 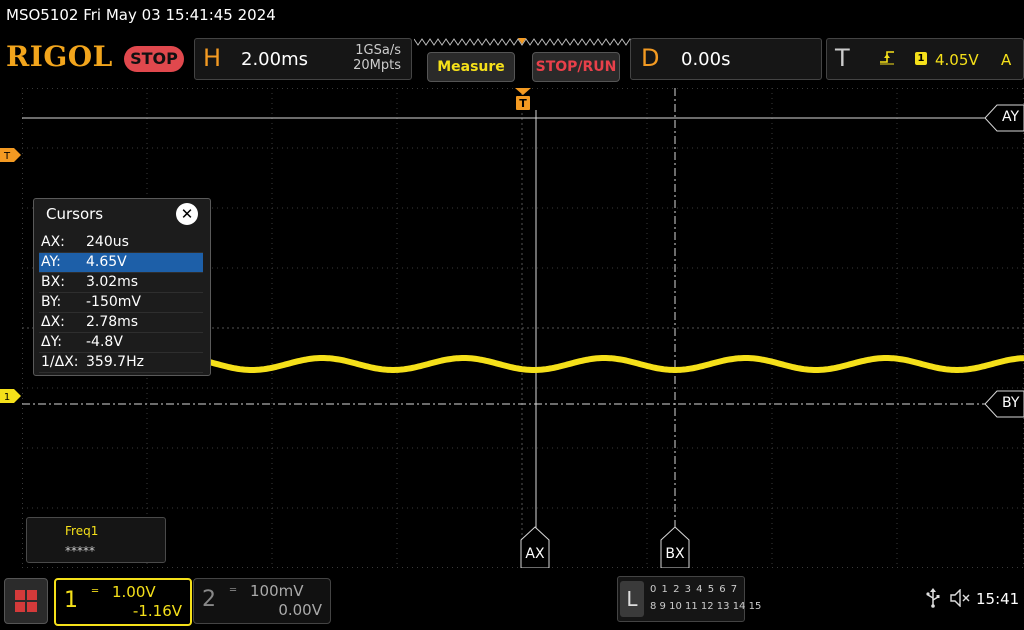 What do you see at coordinates (1011, 117) in the screenshot?
I see `cursor-ay-label: AY` at bounding box center [1011, 117].